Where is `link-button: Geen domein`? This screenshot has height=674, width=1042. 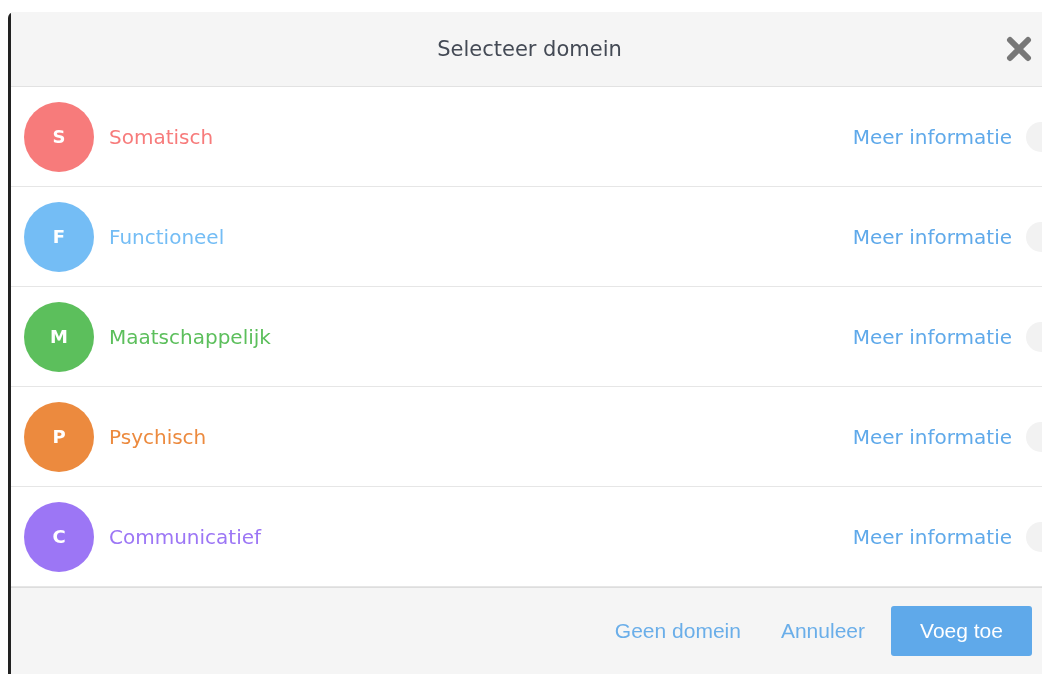
link-button: Geen domein is located at coordinates (677, 631).